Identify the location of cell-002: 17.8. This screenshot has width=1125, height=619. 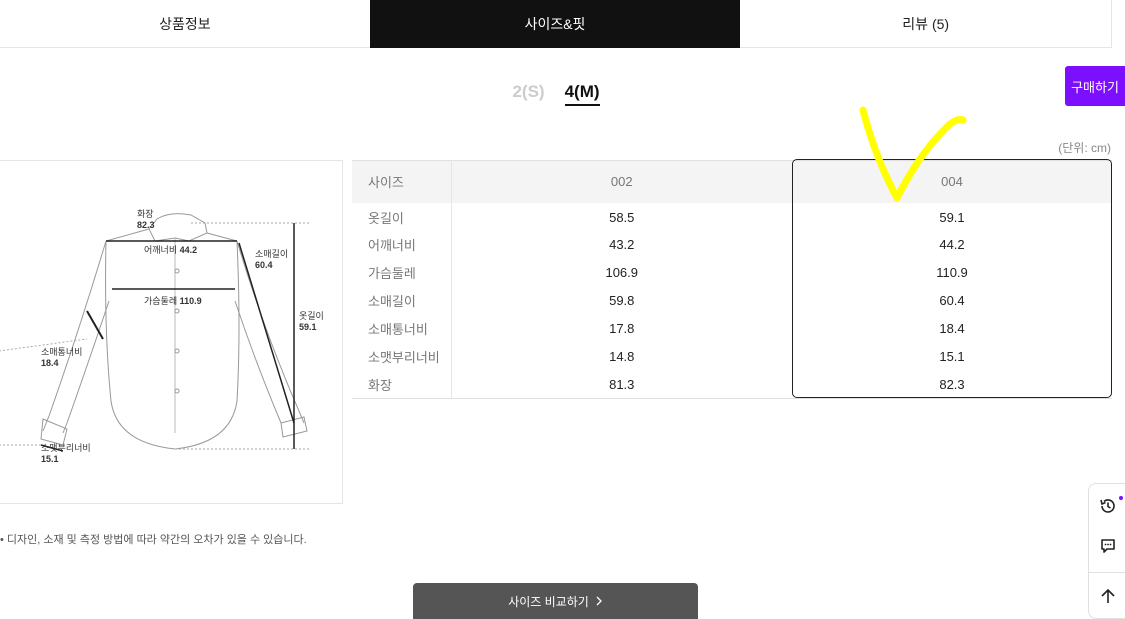
(622, 328).